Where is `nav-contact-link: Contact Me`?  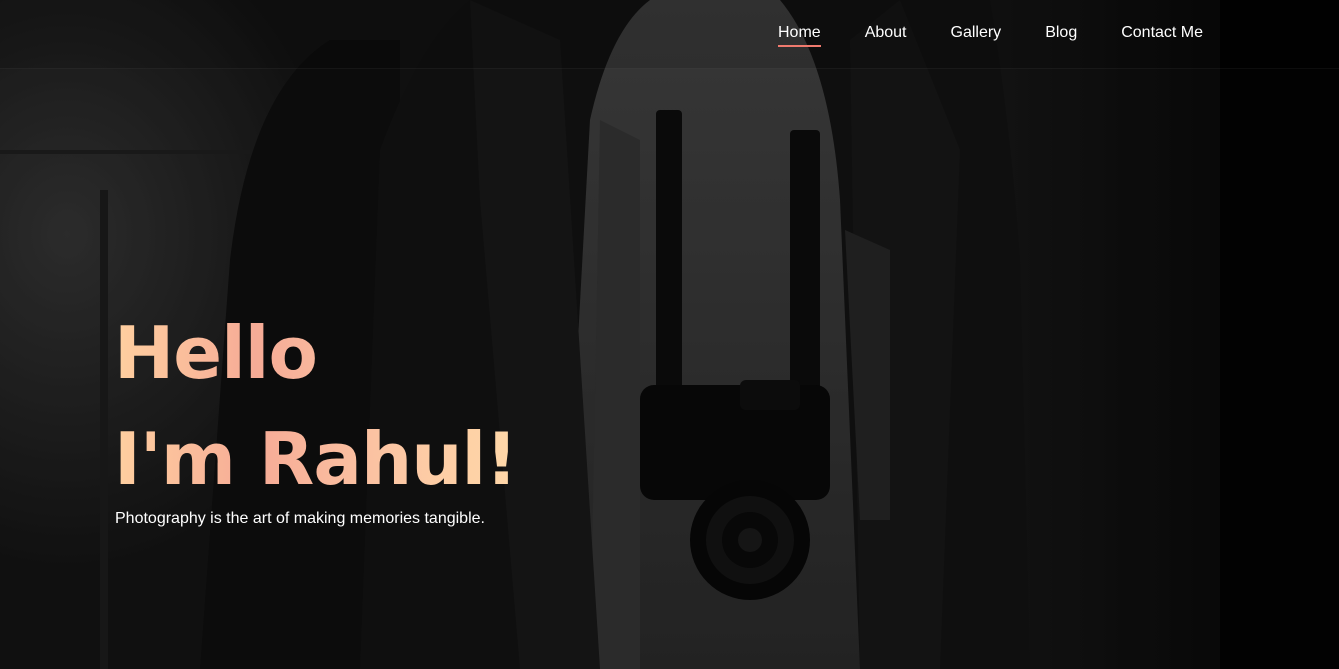 nav-contact-link: Contact Me is located at coordinates (1162, 34).